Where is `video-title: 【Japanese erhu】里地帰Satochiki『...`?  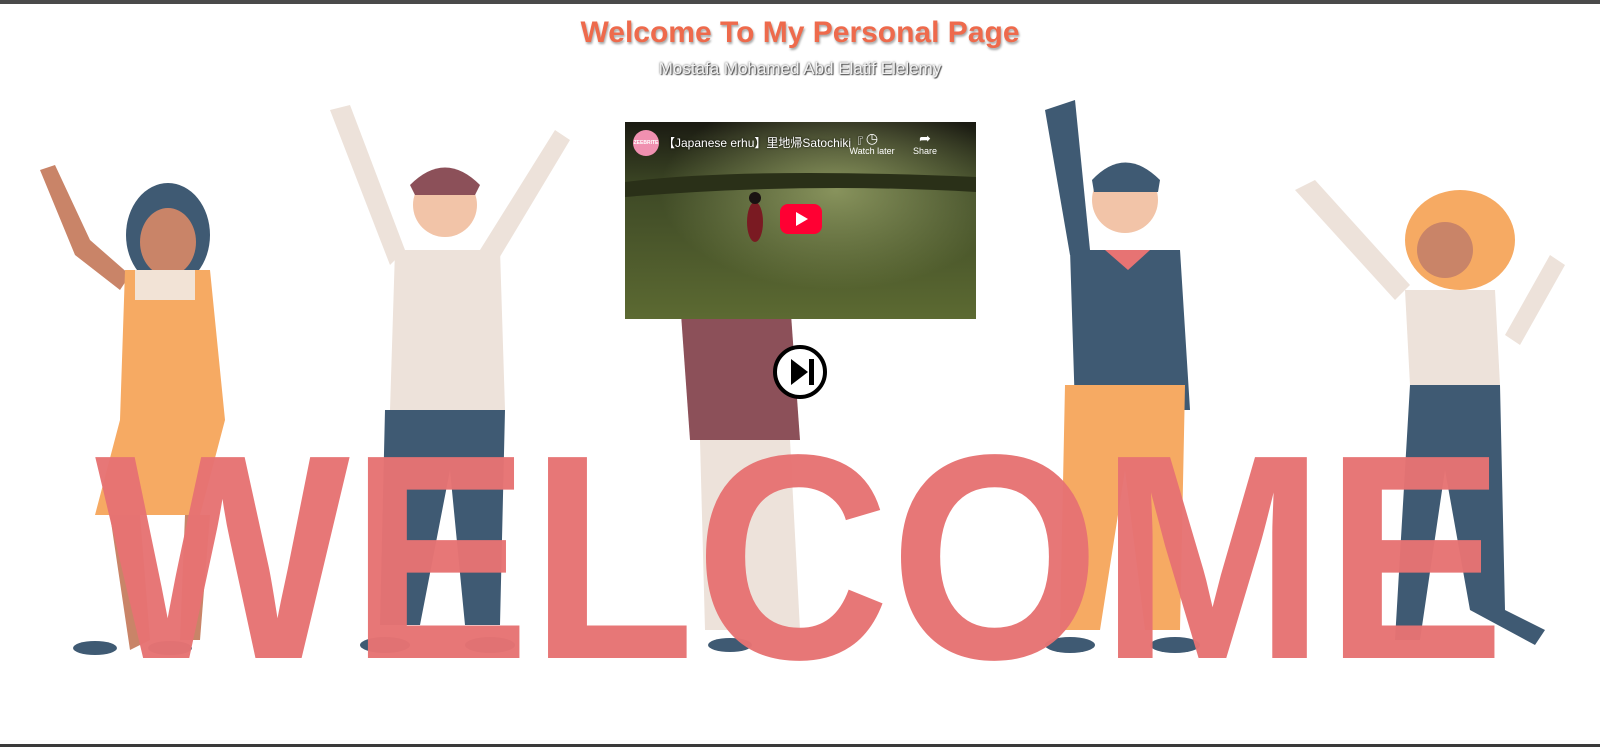 video-title: 【Japanese erhu】里地帰Satochiki『... is located at coordinates (763, 142).